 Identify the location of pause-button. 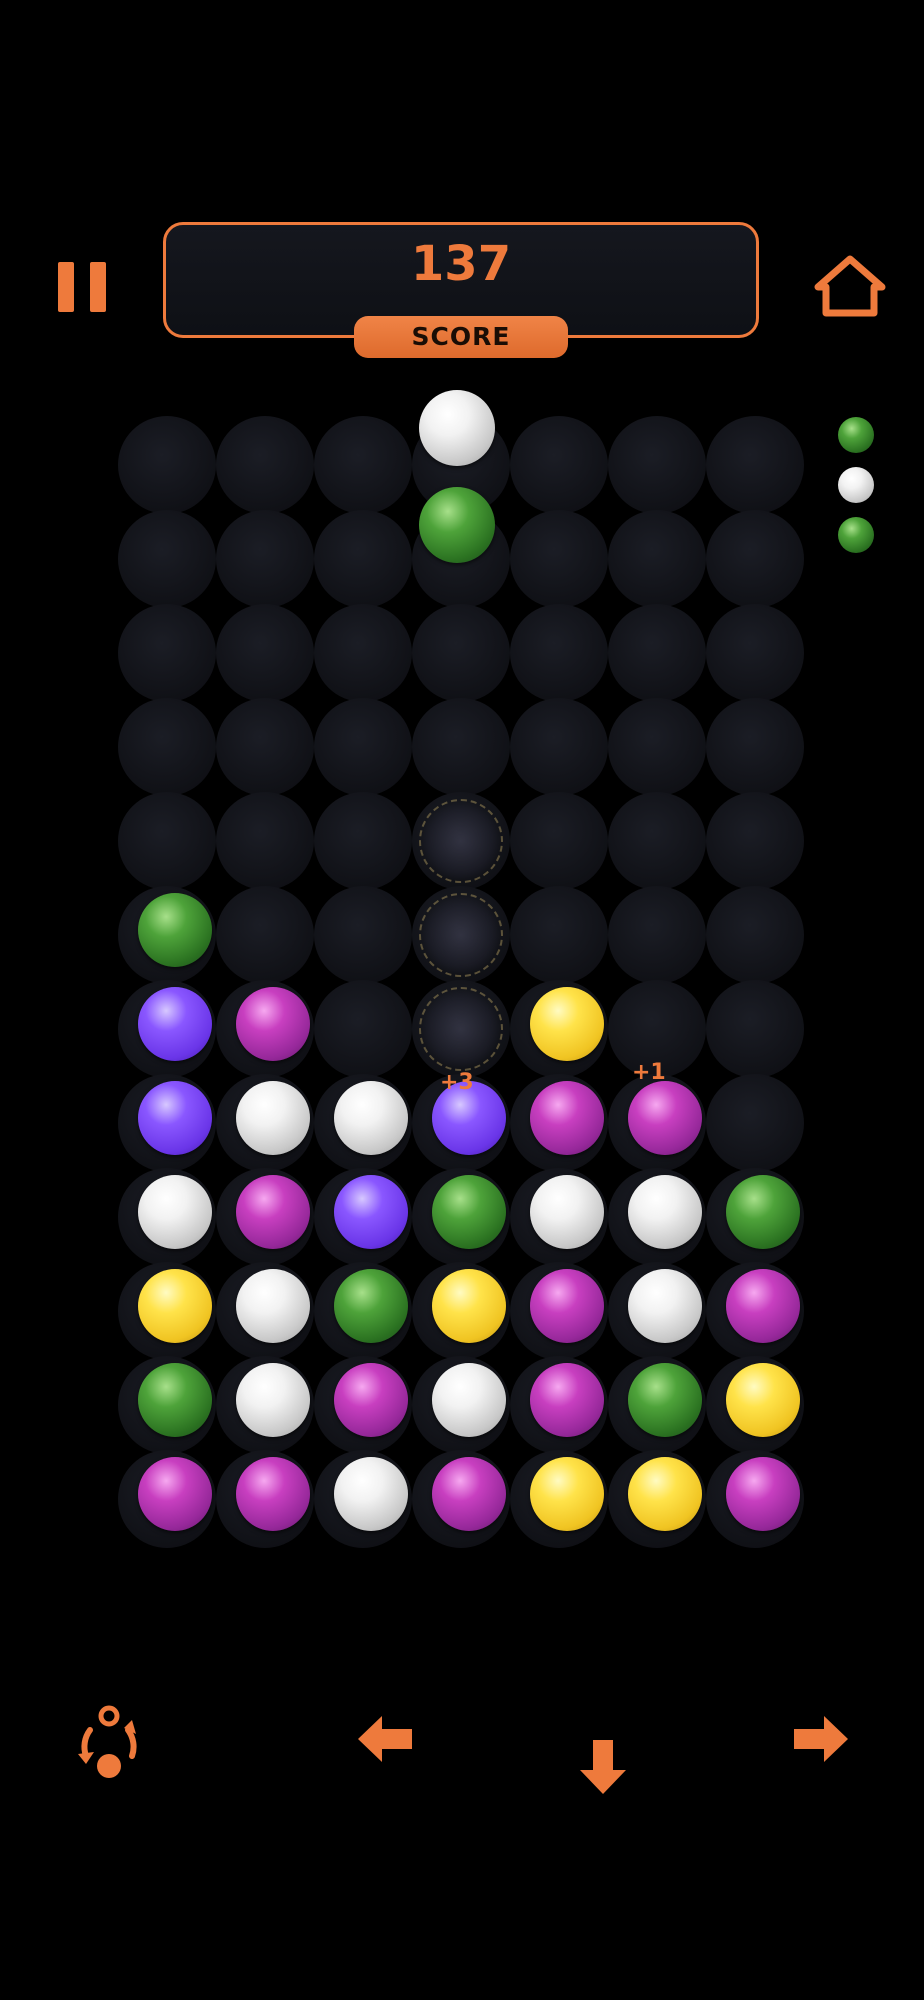
(82, 287).